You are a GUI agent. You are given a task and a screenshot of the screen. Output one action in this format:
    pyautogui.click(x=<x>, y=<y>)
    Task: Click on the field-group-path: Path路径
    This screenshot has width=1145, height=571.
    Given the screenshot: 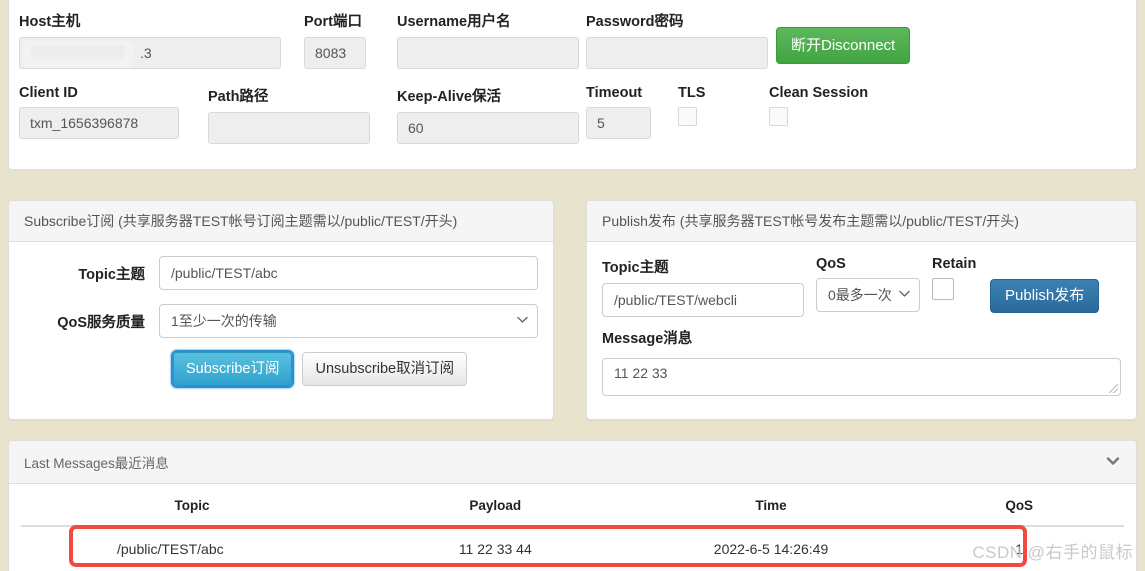 What is the action you would take?
    pyautogui.click(x=289, y=114)
    